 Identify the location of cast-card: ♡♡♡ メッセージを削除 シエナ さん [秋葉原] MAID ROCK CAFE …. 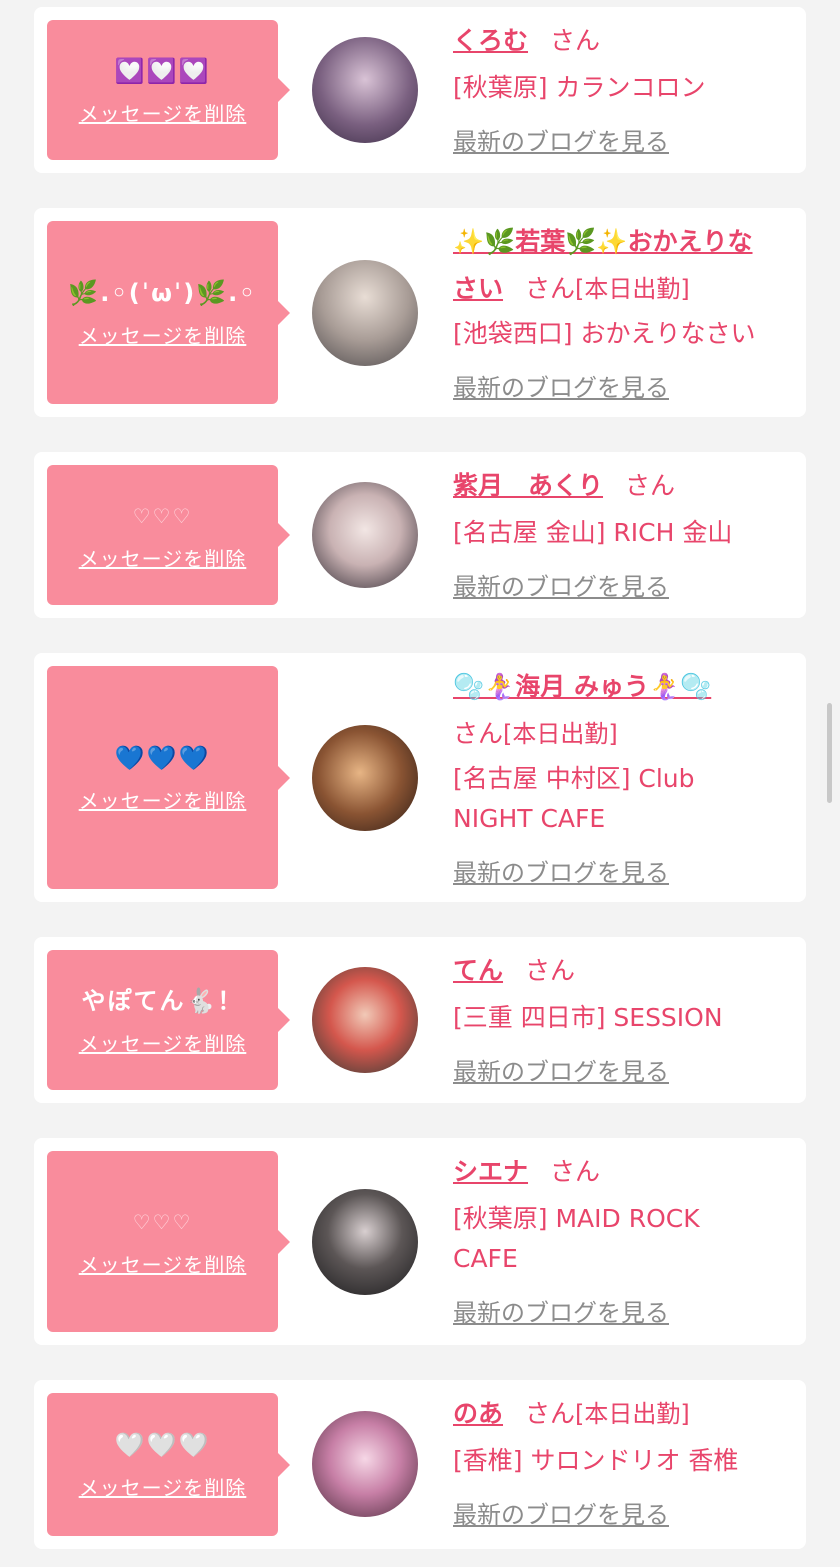
(420, 1241).